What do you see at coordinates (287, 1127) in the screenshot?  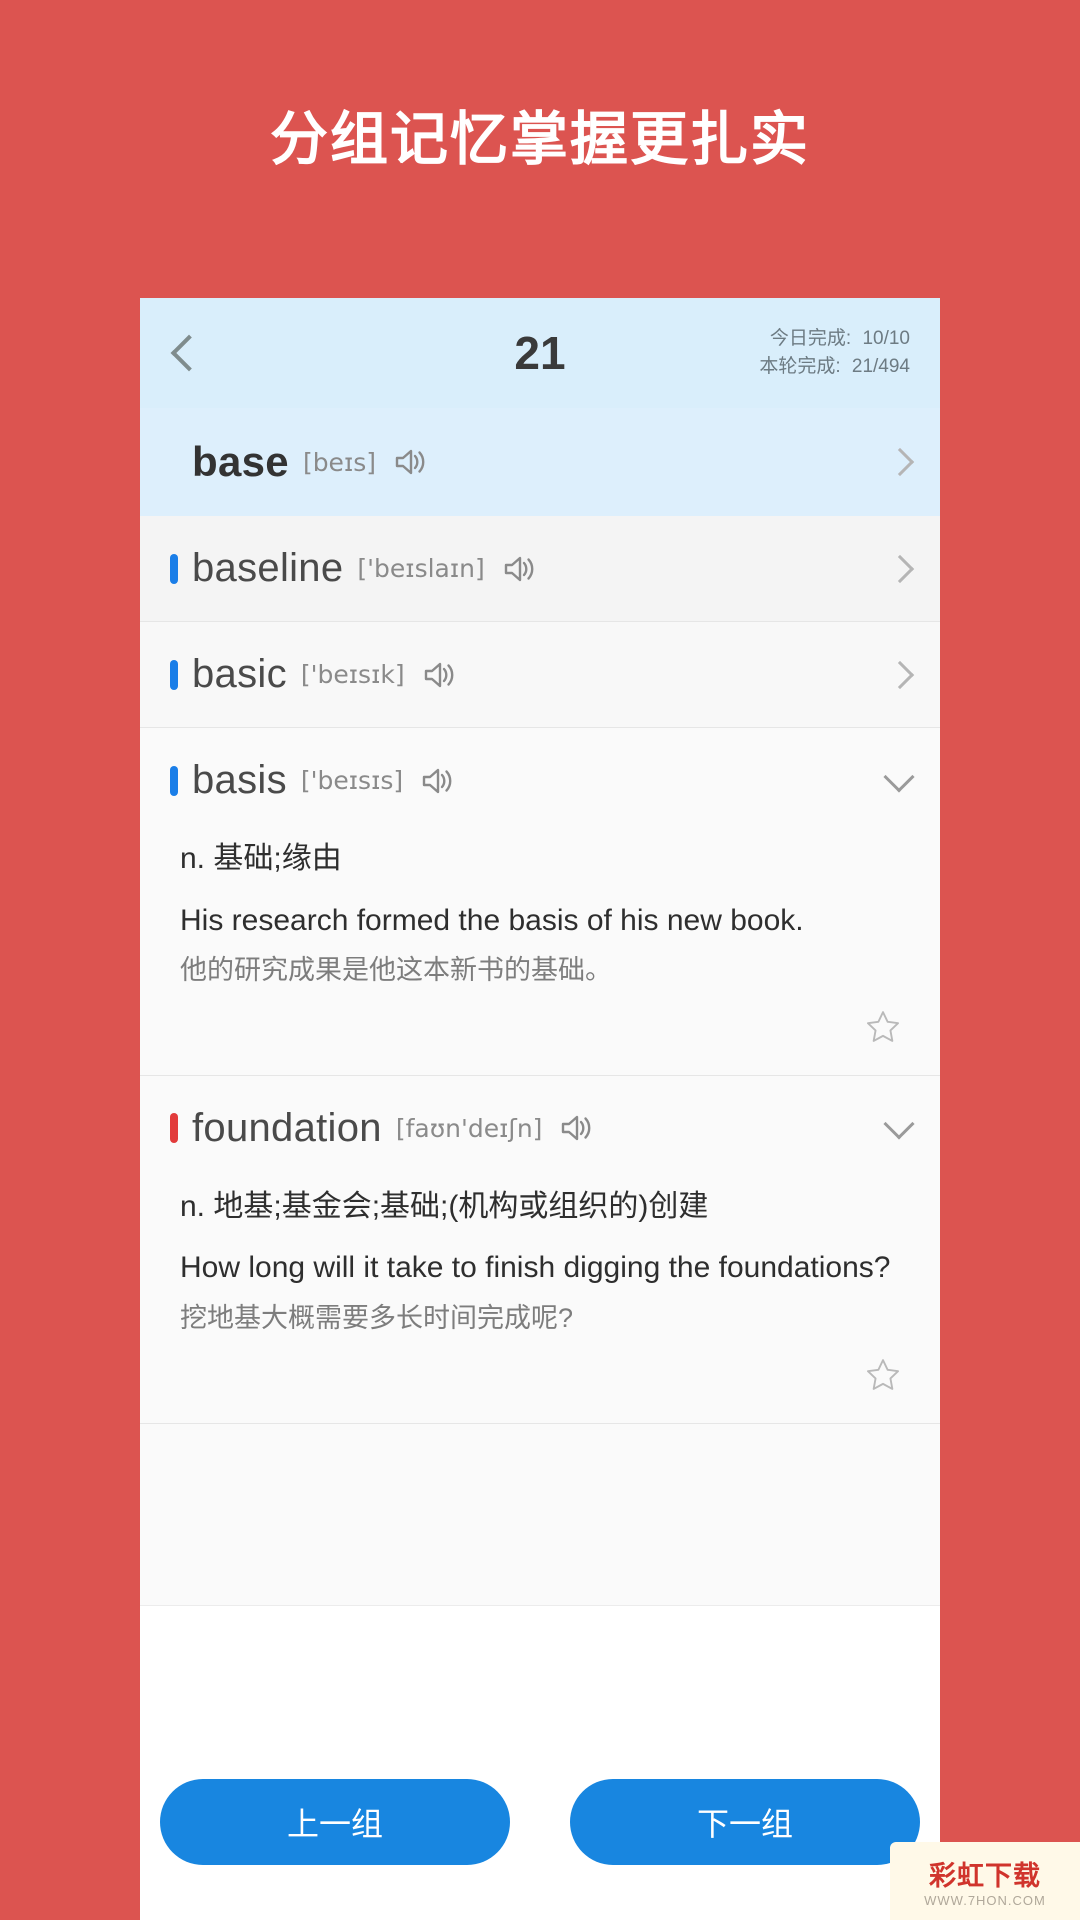 I see `word-text: foundation` at bounding box center [287, 1127].